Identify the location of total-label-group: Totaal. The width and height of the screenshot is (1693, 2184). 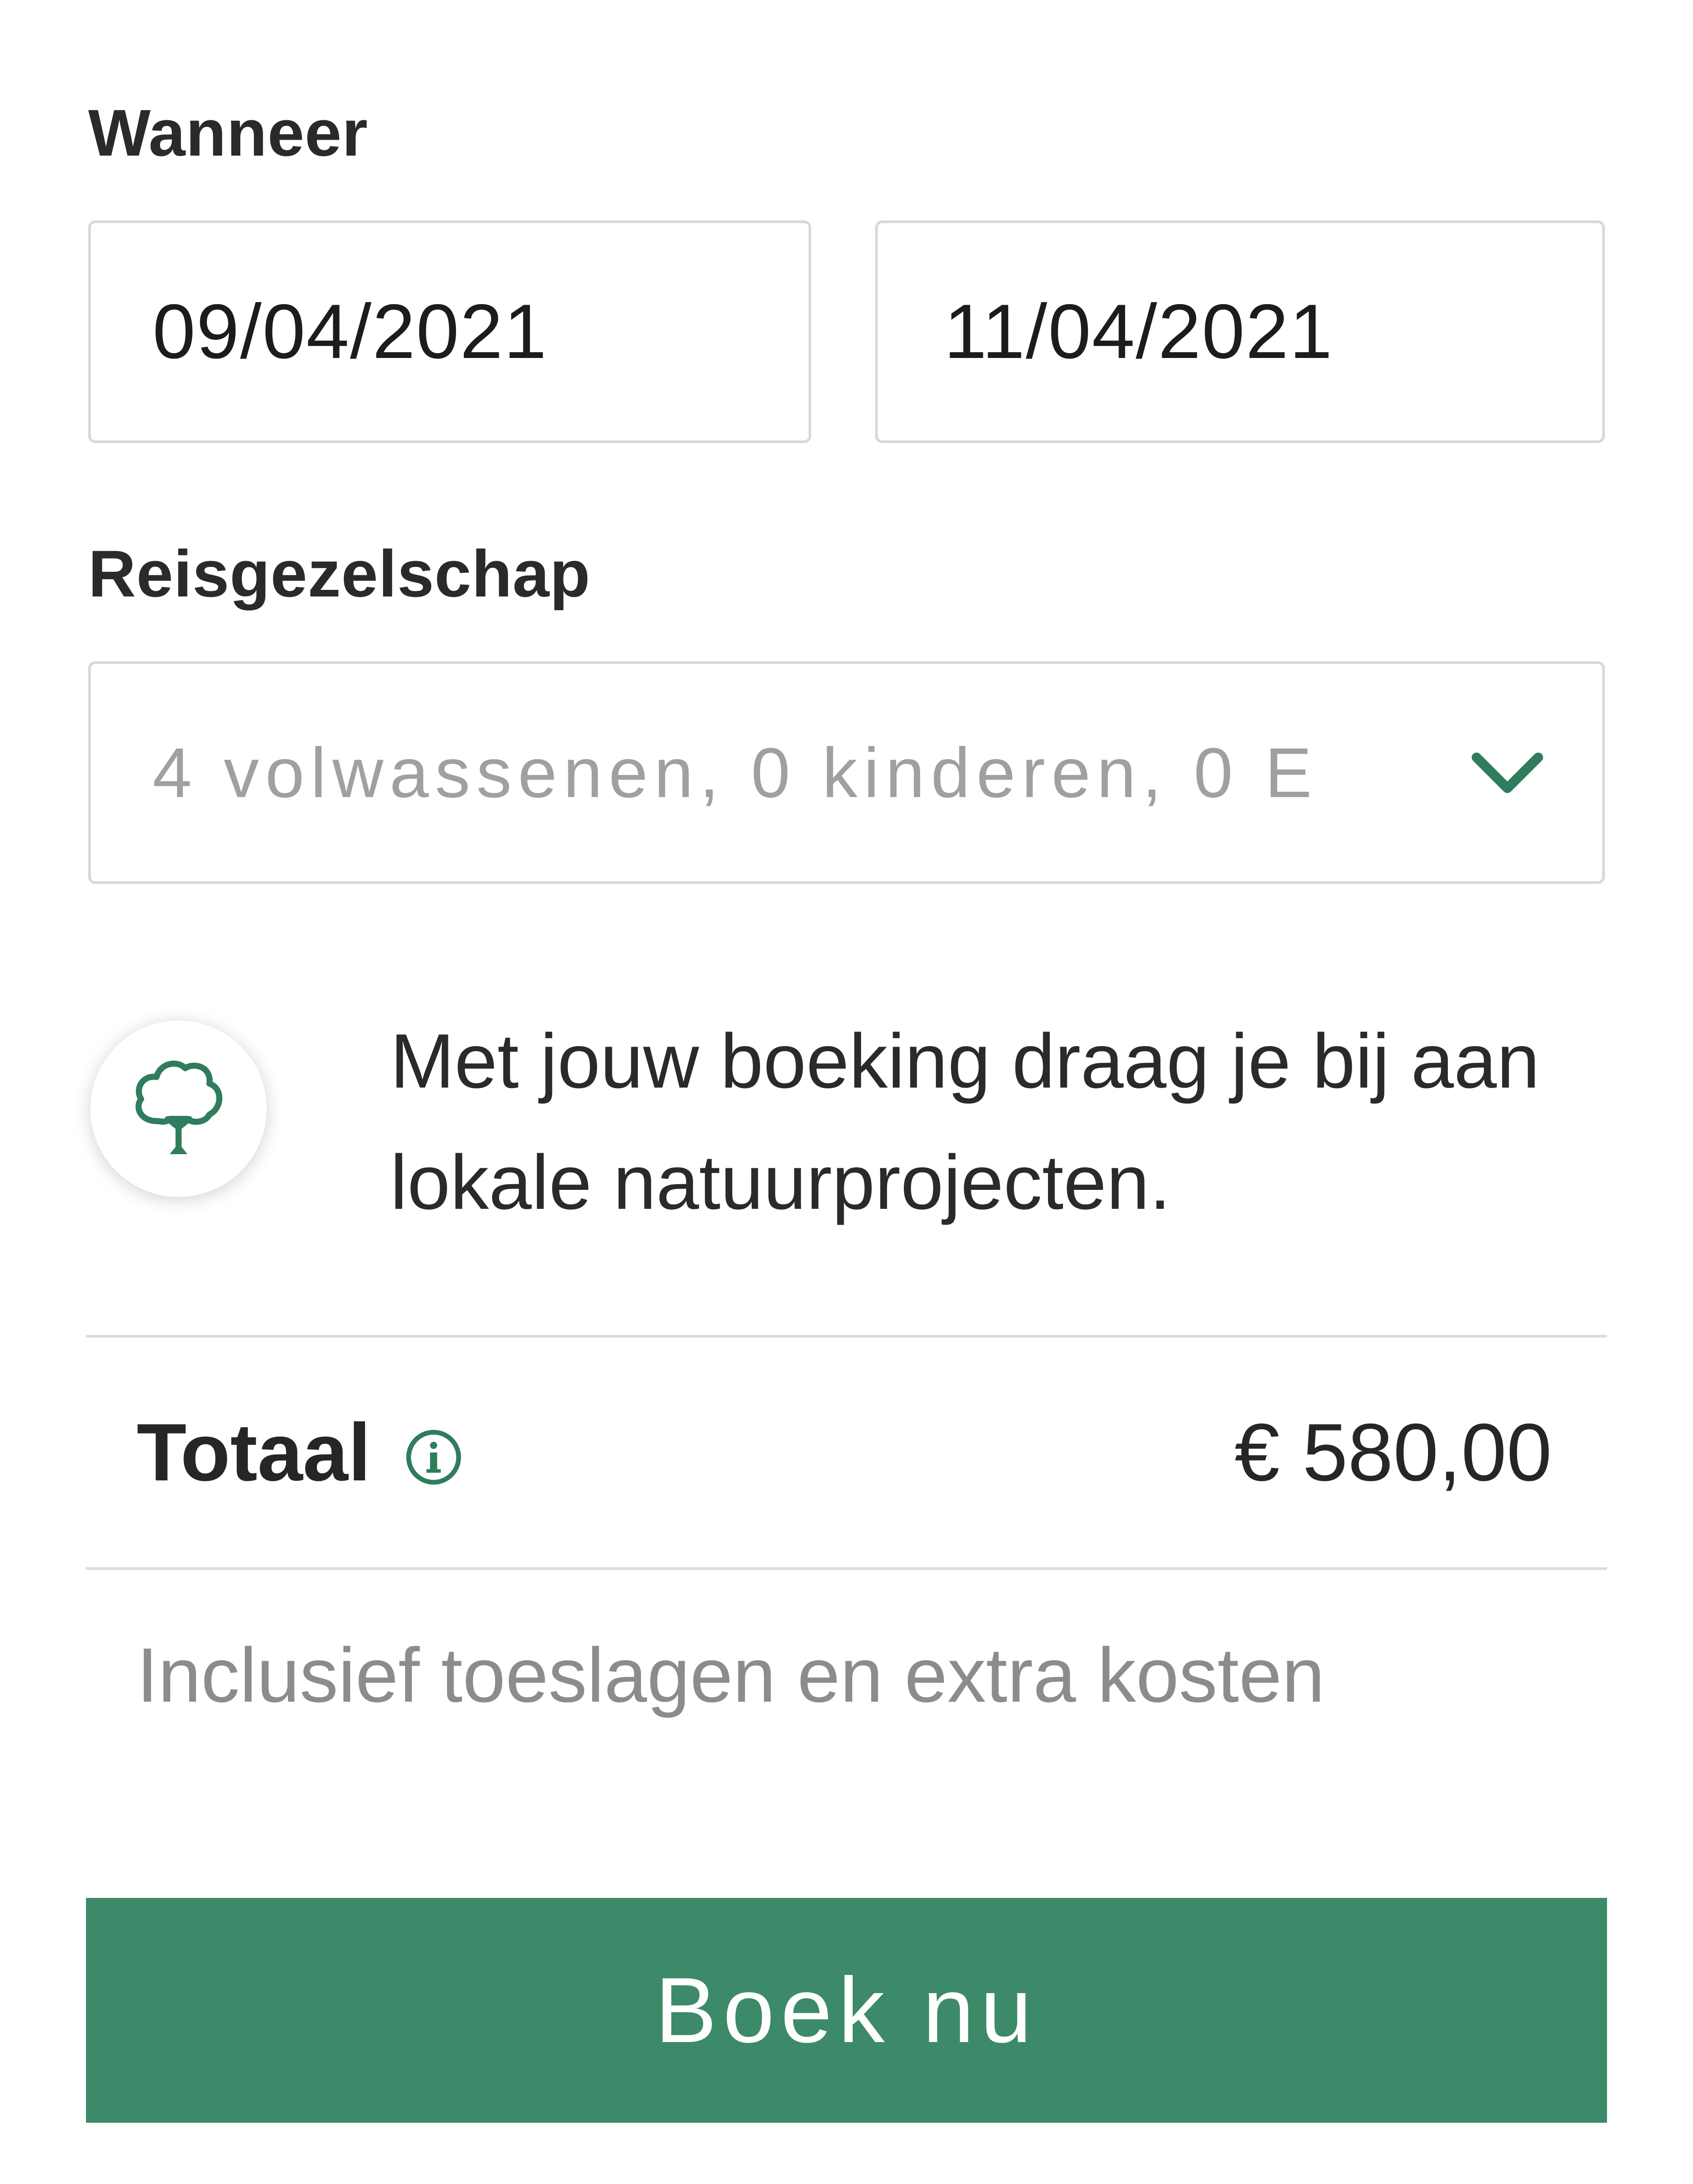
(300, 1452).